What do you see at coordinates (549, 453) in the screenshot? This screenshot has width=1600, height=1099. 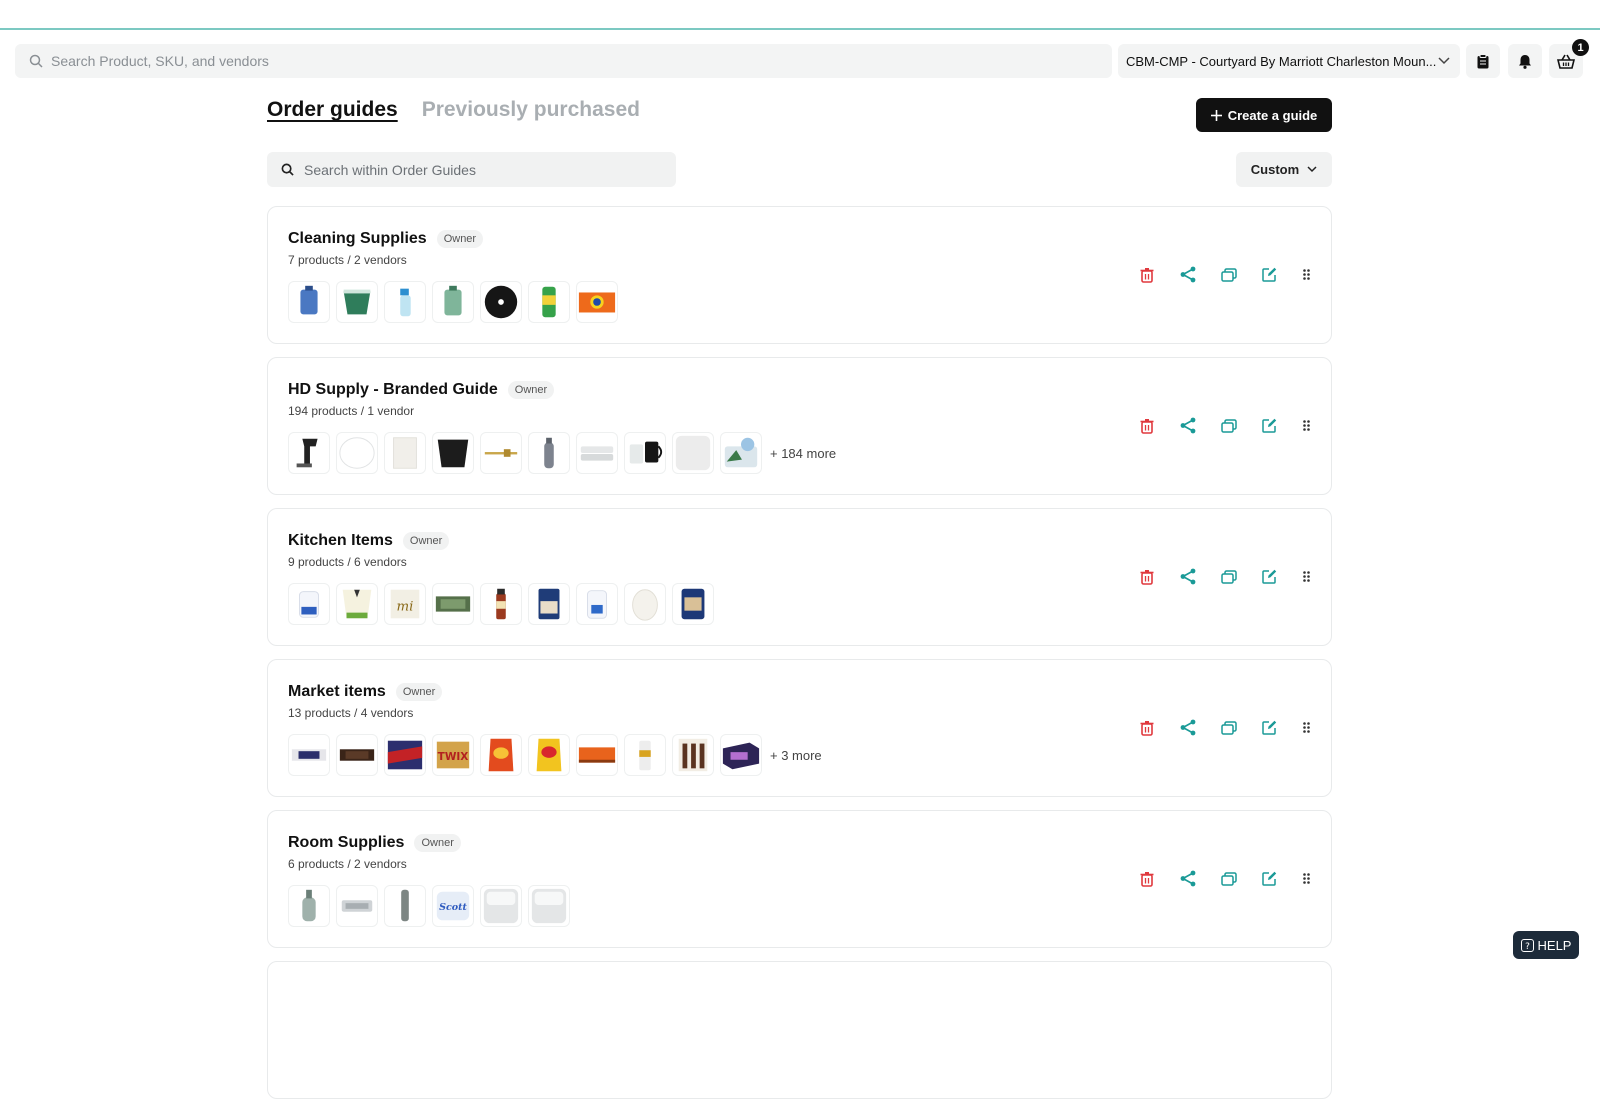 I see `product-thumbnail-bottle-gray` at bounding box center [549, 453].